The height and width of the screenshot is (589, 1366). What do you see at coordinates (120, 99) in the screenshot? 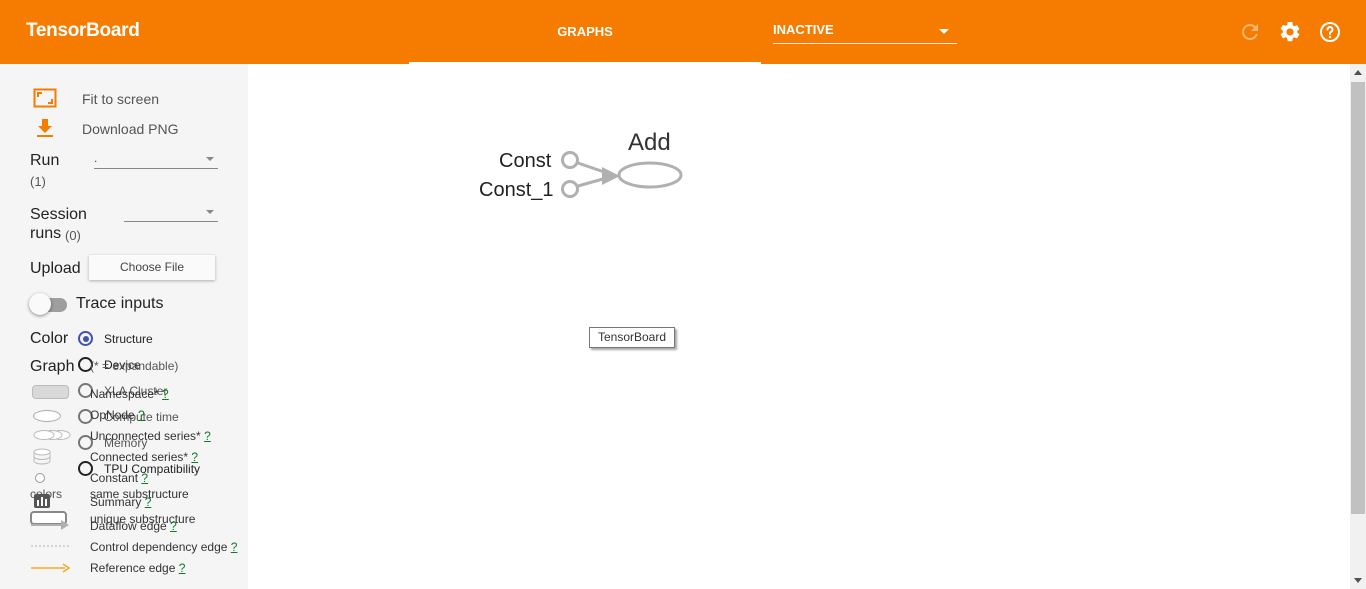
I see `fit-to-screen-button: Fit to screen` at bounding box center [120, 99].